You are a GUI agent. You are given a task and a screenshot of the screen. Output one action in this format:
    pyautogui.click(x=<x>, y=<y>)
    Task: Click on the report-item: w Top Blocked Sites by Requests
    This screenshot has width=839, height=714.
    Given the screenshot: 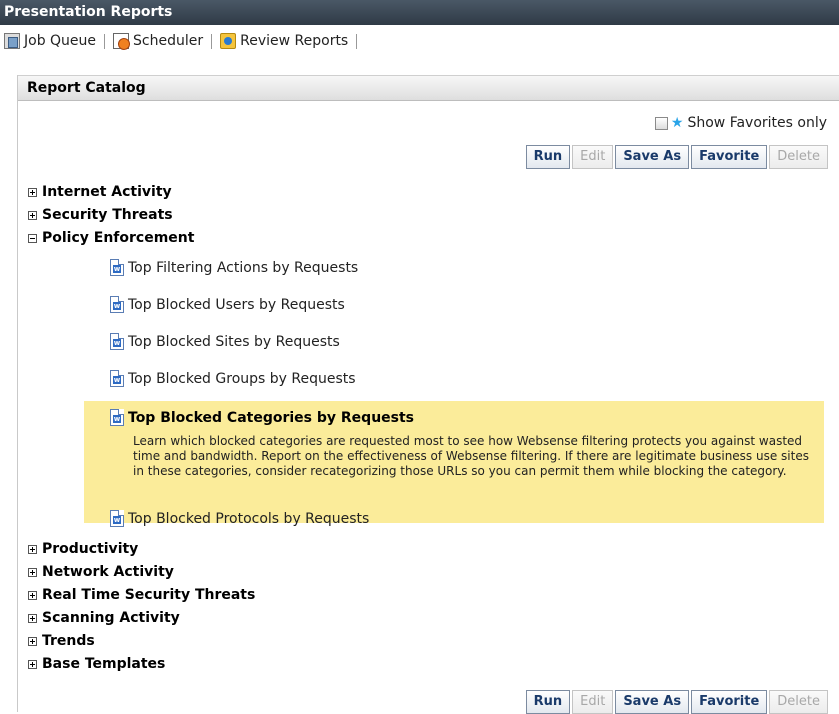 What is the action you would take?
    pyautogui.click(x=225, y=341)
    